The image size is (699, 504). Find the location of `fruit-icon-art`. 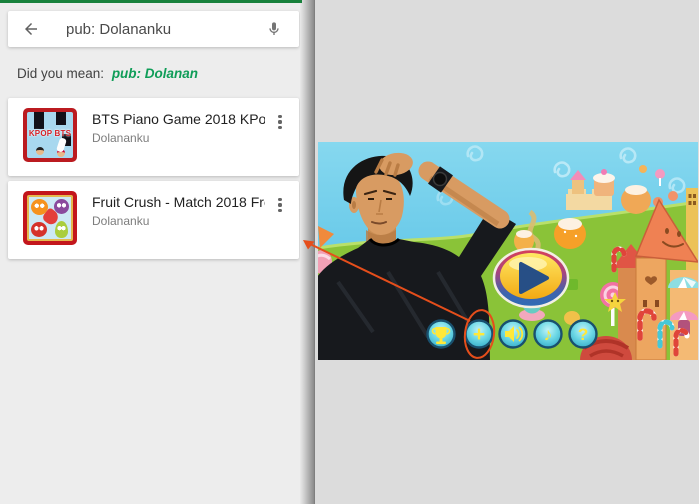

fruit-icon-art is located at coordinates (50, 218).